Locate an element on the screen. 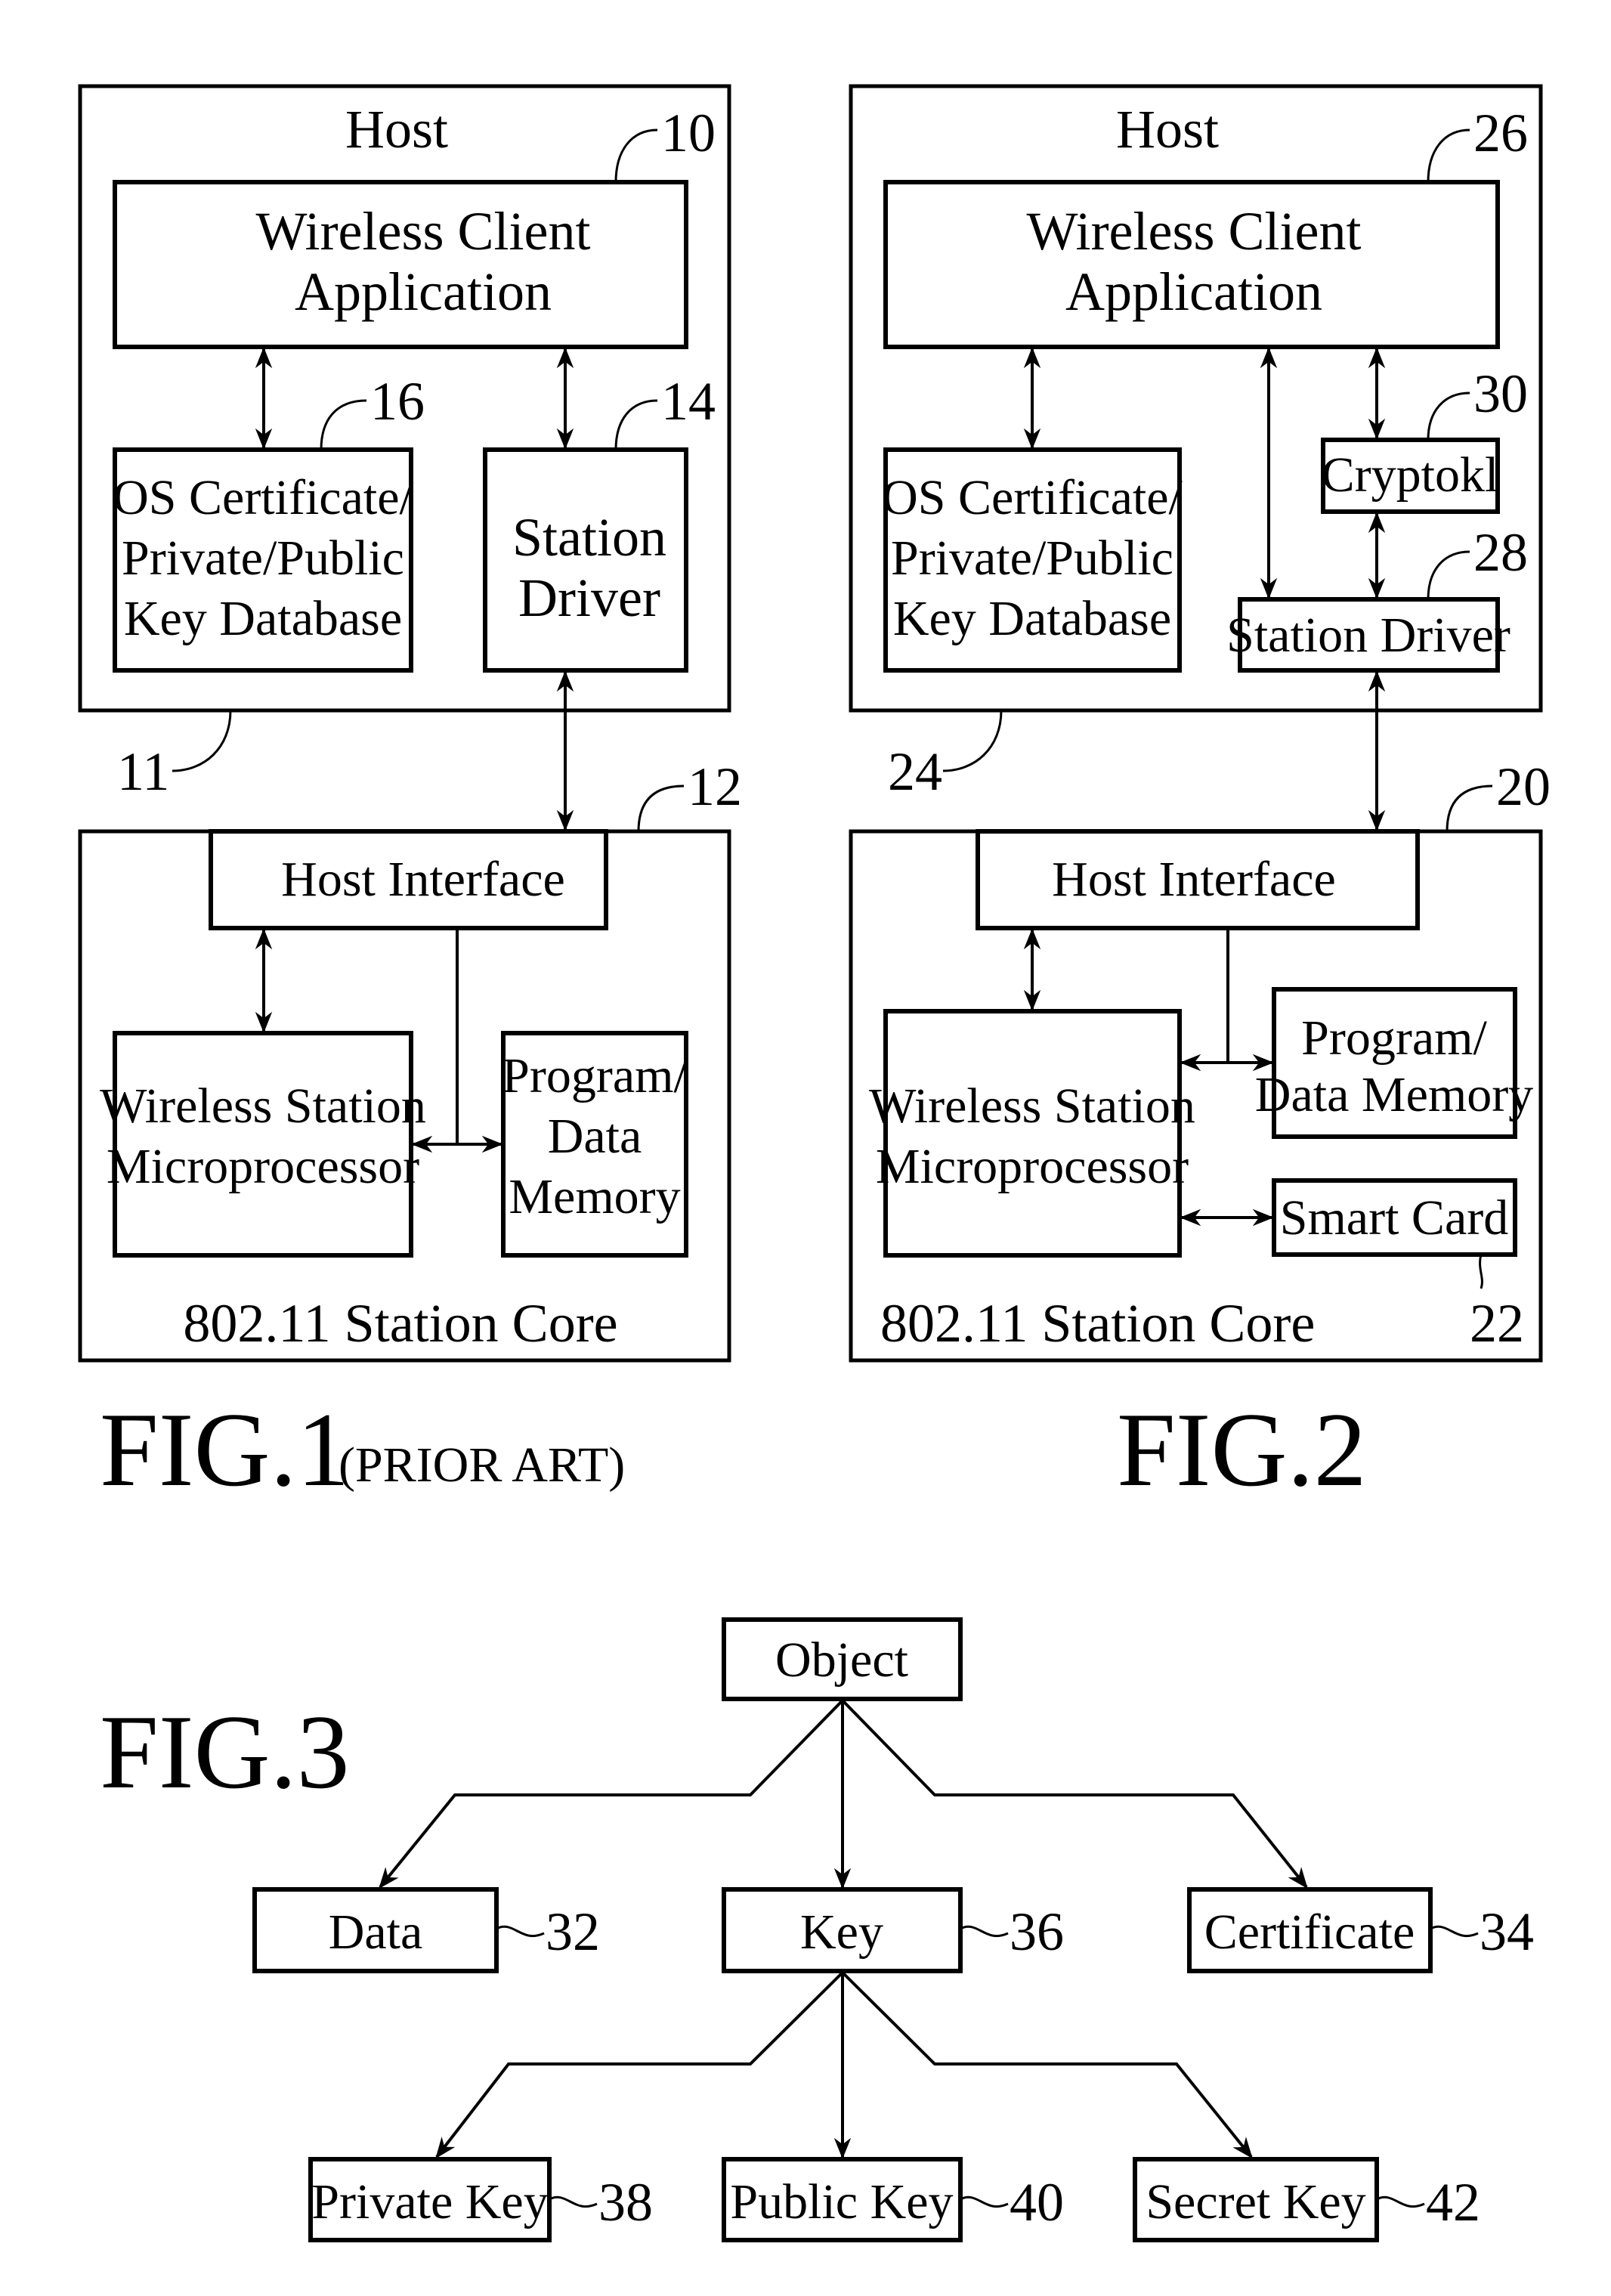 The height and width of the screenshot is (2296, 1611). fig1-wca-line1: Wireless Client is located at coordinates (422, 231).